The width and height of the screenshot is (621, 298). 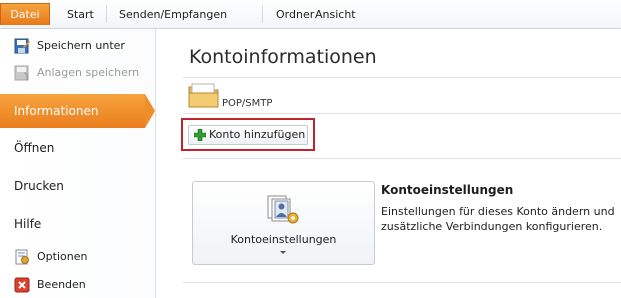 I want to click on options-icon, so click(x=22, y=257).